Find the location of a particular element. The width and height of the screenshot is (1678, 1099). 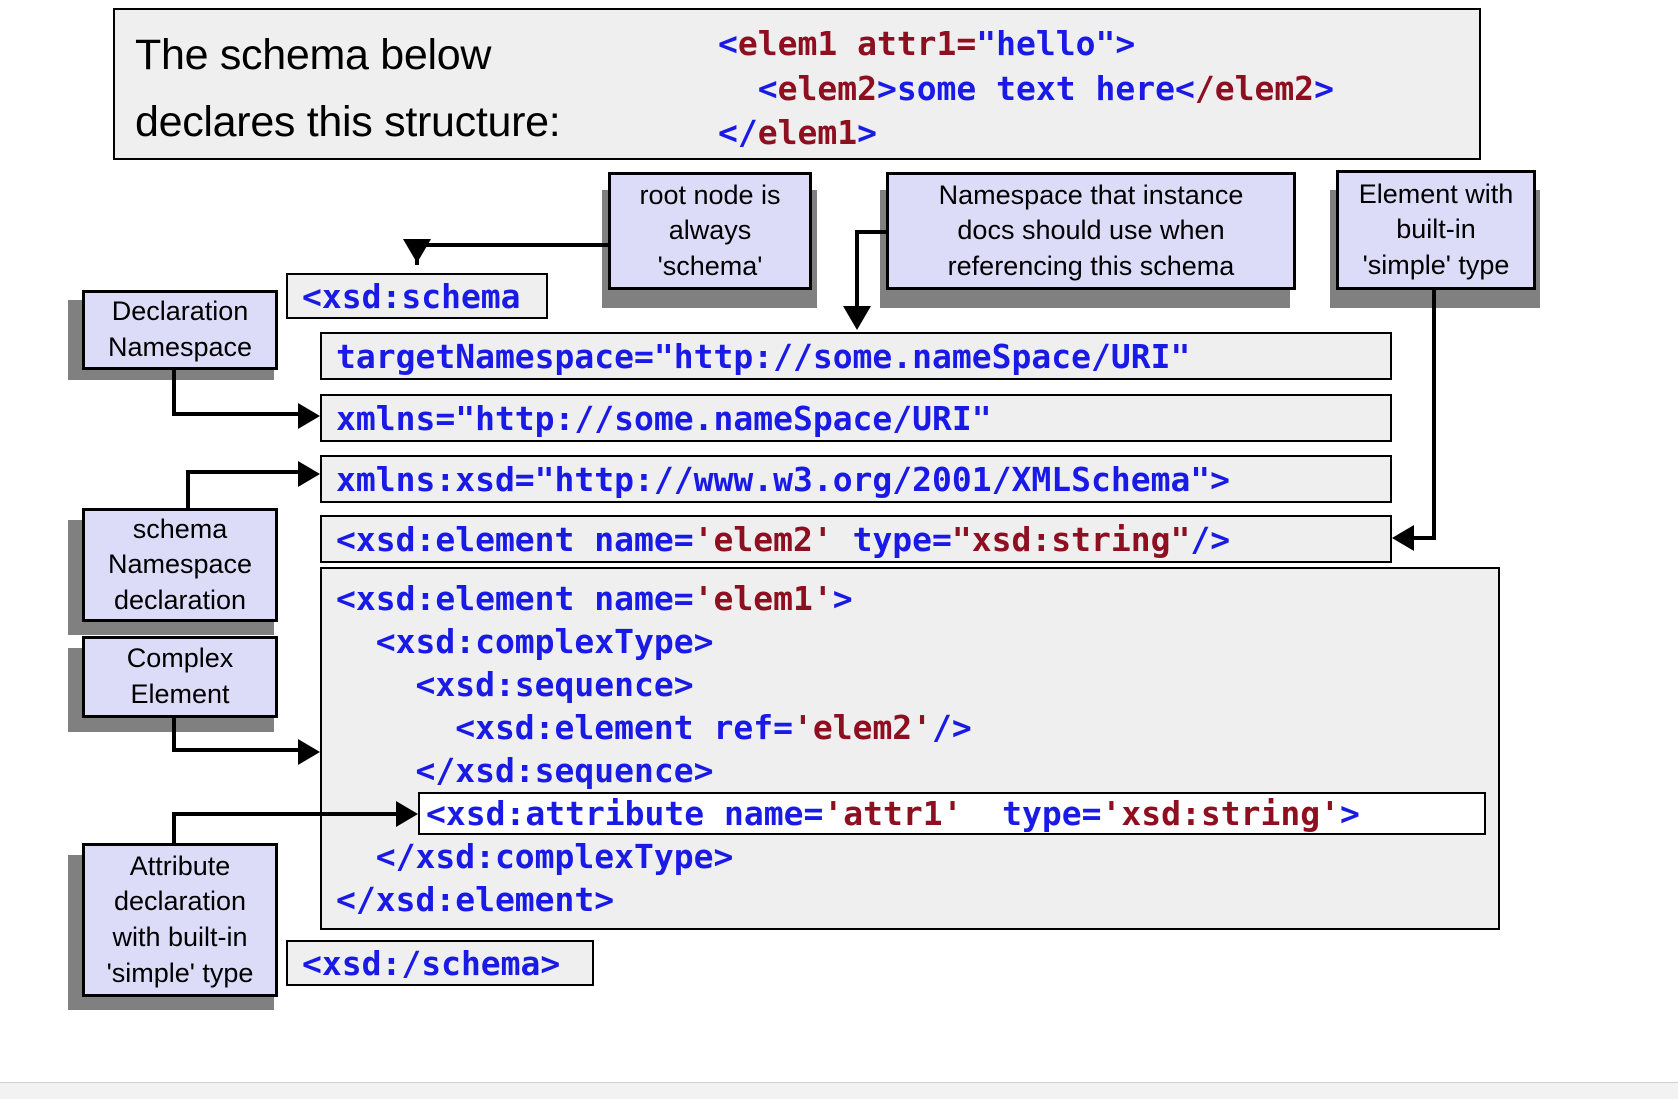

connector-attrdecl-h is located at coordinates (286, 814).